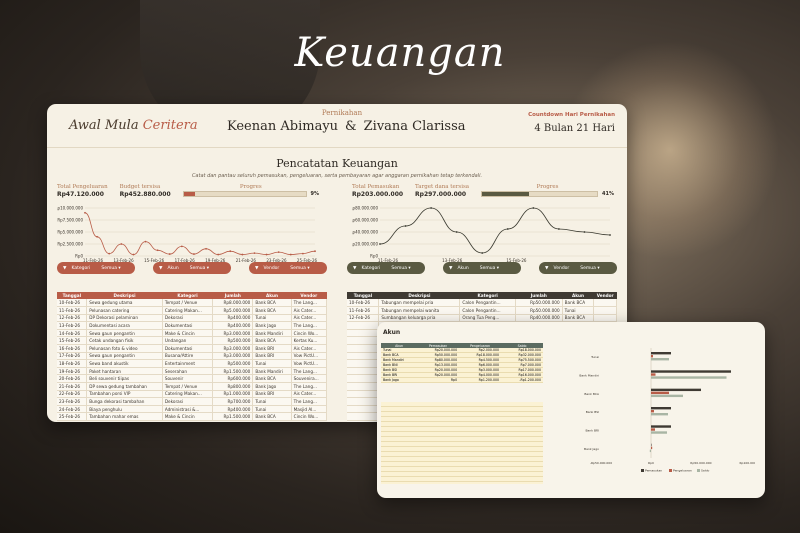 This screenshot has width=800, height=533. What do you see at coordinates (233, 401) in the screenshot?
I see `table-cell: Rp700.000` at bounding box center [233, 401].